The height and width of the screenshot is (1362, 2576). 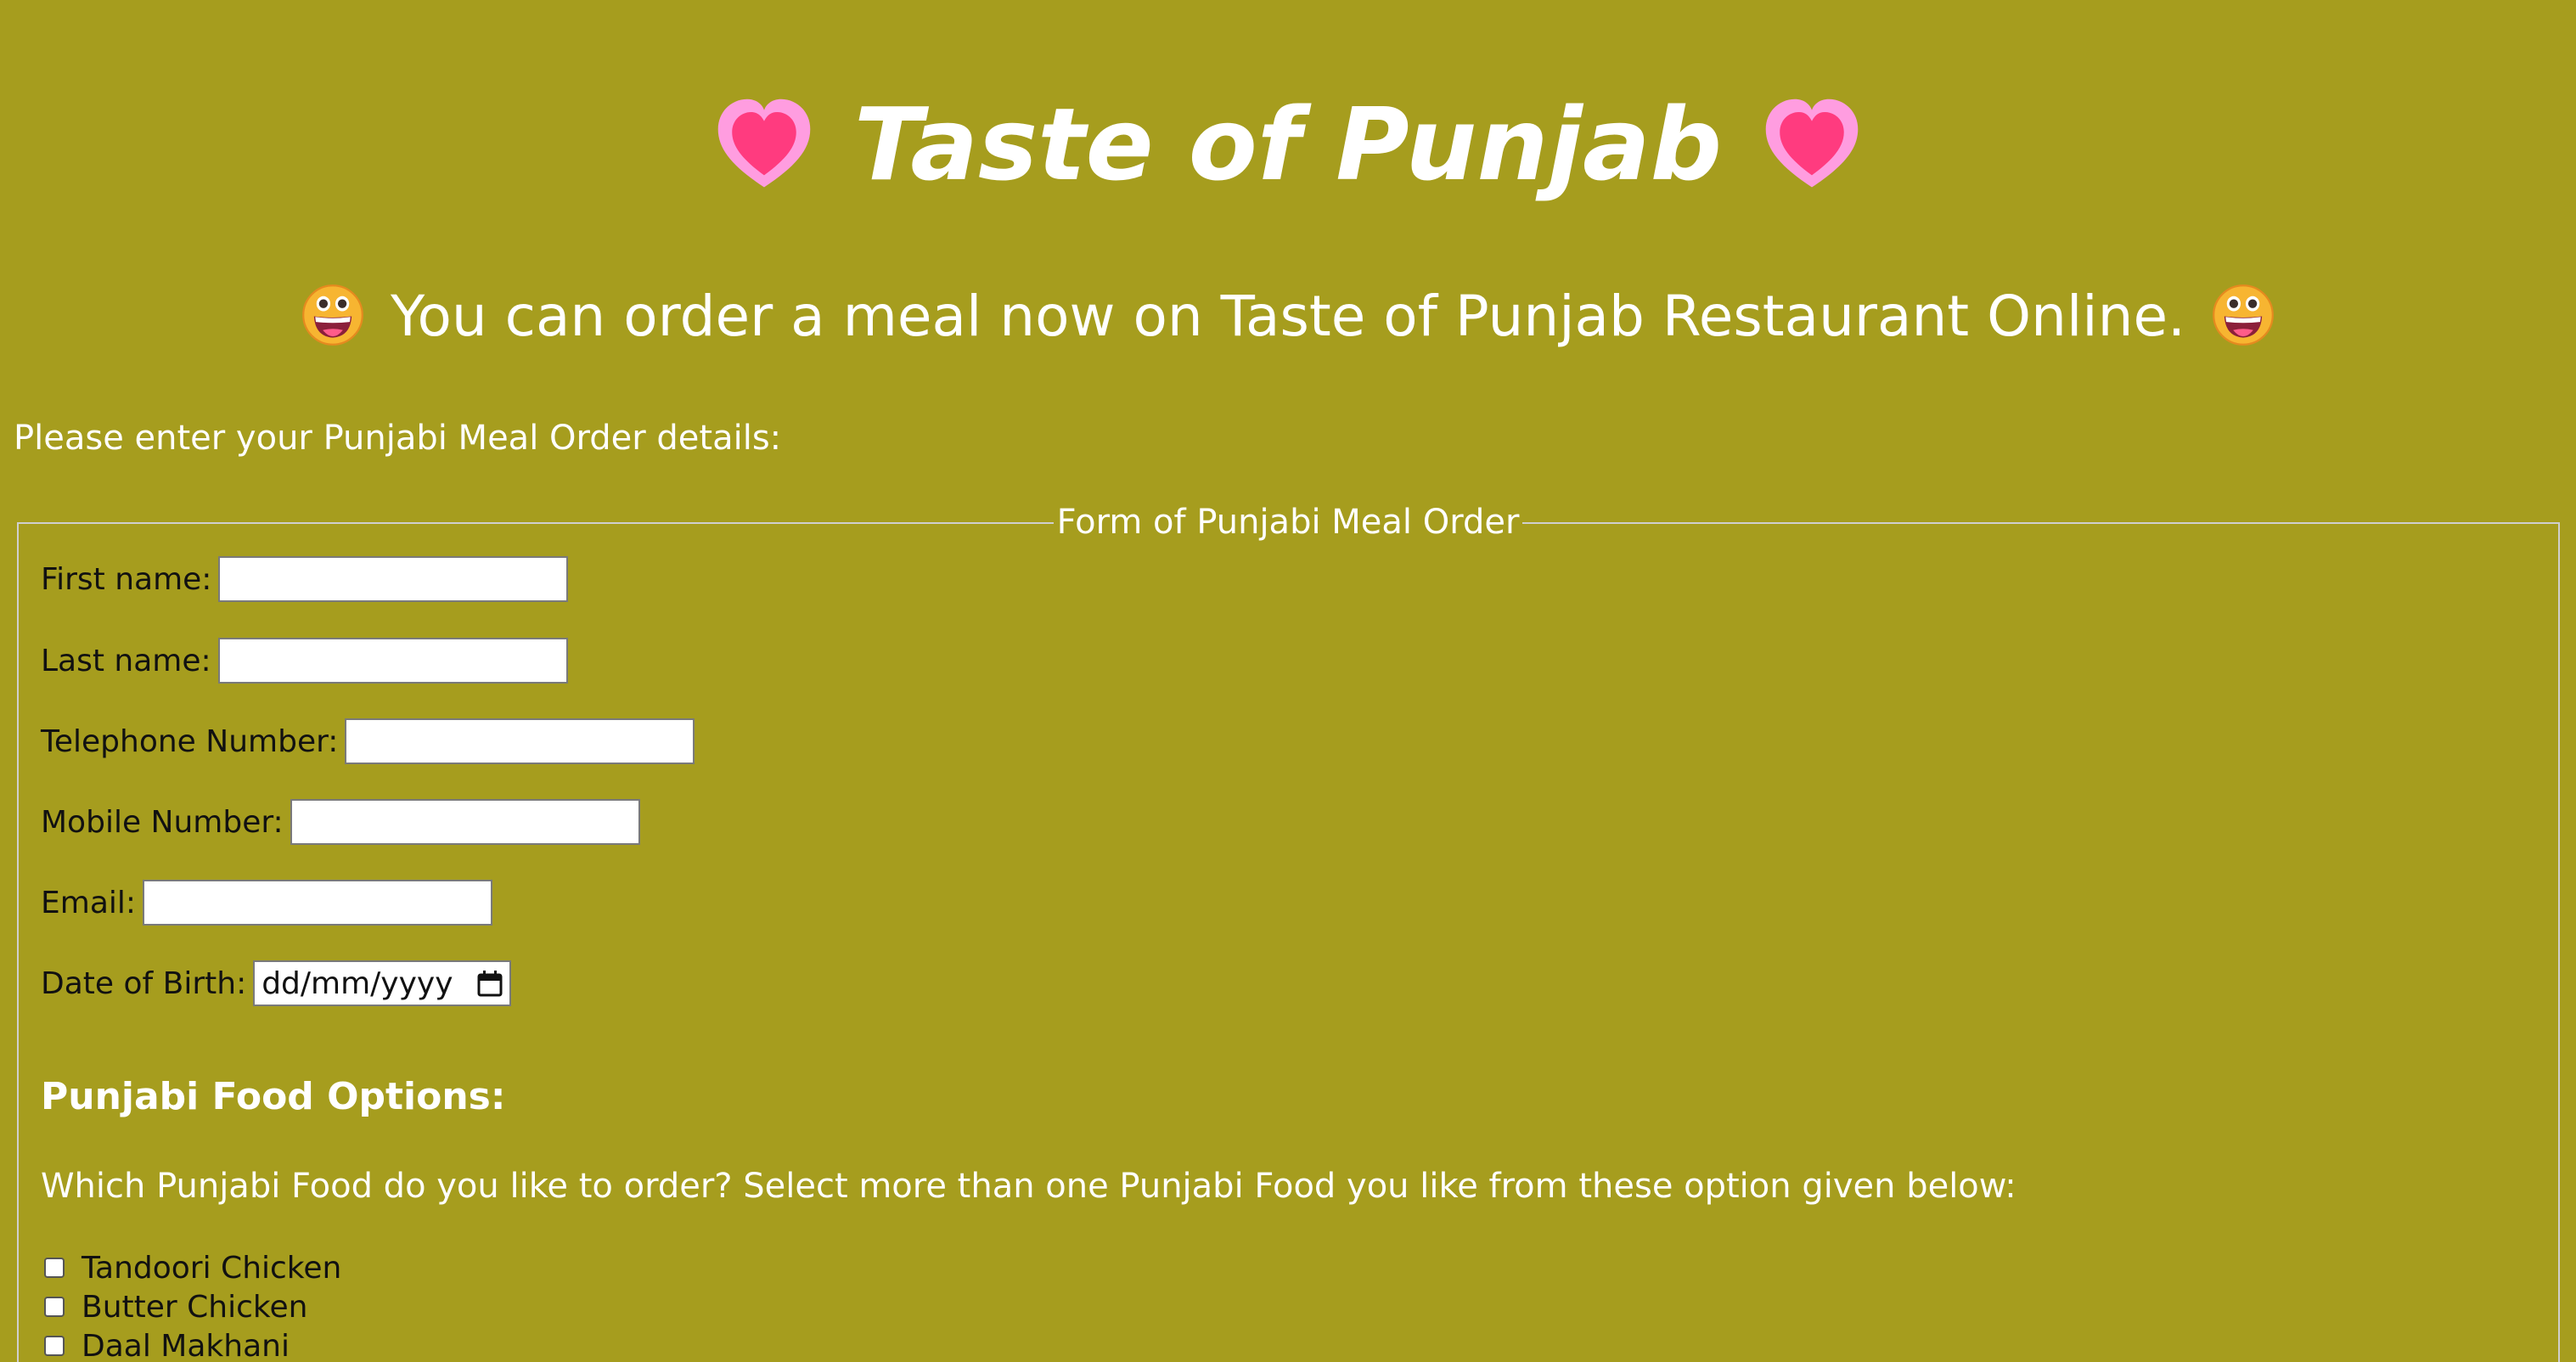 What do you see at coordinates (126, 660) in the screenshot?
I see `last-name-label: Last name:` at bounding box center [126, 660].